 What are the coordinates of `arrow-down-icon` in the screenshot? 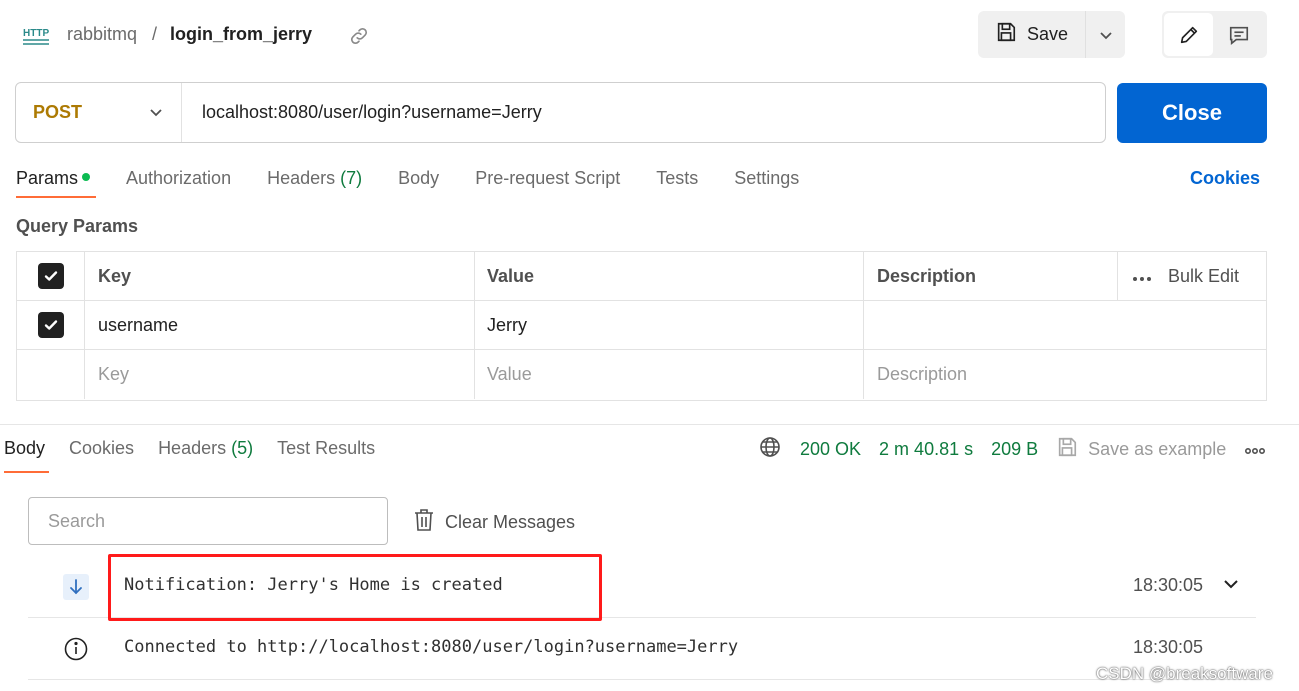 It's located at (76, 587).